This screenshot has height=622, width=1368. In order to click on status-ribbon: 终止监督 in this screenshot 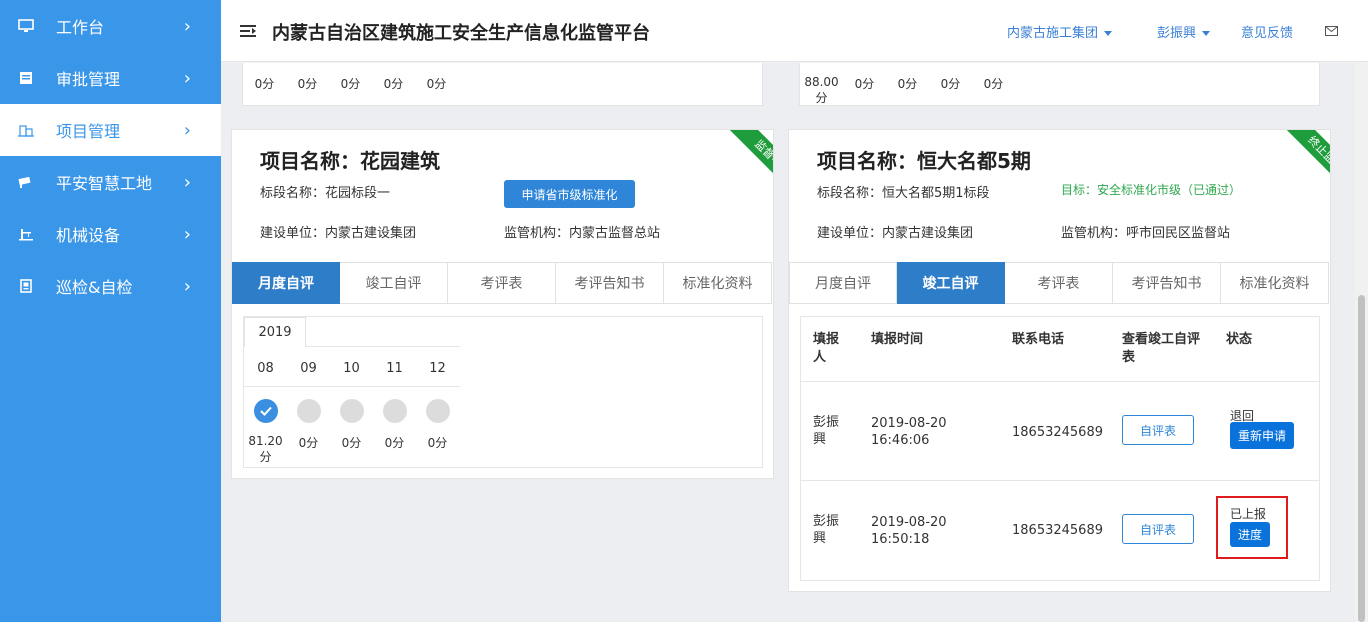, I will do `click(1306, 163)`.